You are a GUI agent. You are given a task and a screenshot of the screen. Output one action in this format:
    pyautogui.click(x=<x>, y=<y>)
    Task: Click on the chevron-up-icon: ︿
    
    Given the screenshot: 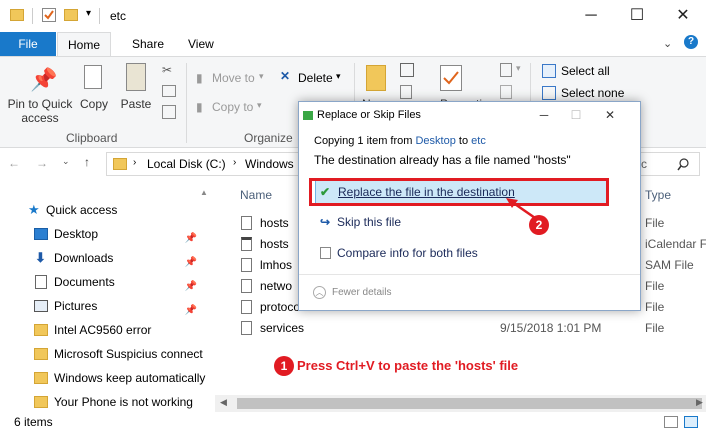 What is the action you would take?
    pyautogui.click(x=319, y=292)
    